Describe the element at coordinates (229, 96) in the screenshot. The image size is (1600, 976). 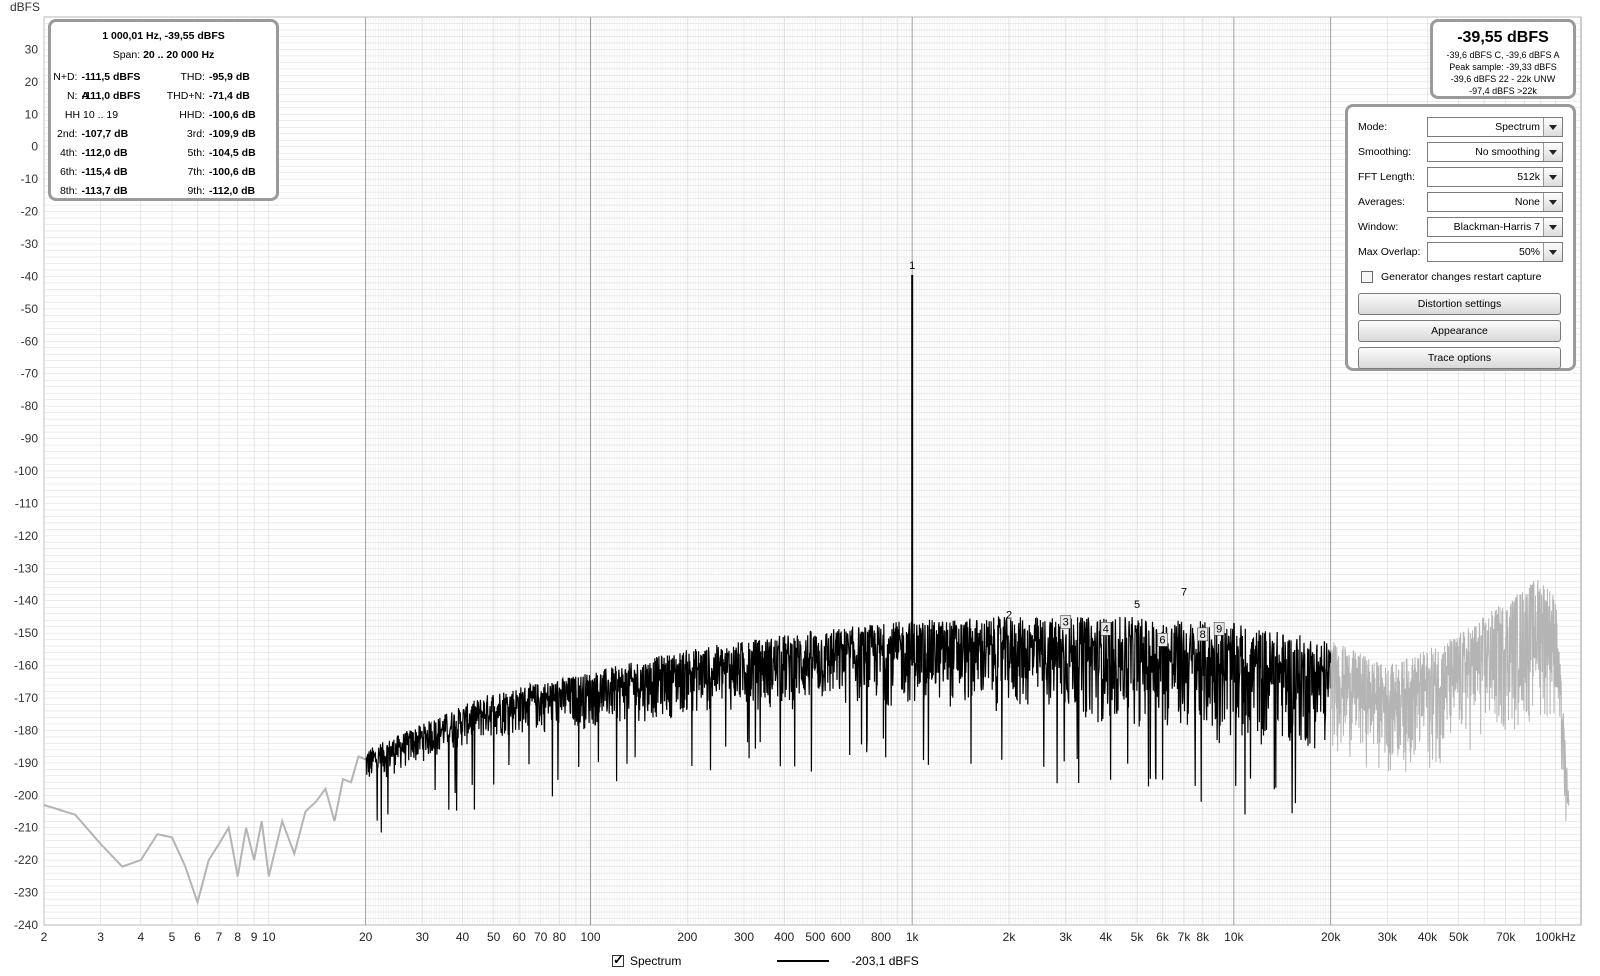
I see `metric-value: -71,4 dB` at that location.